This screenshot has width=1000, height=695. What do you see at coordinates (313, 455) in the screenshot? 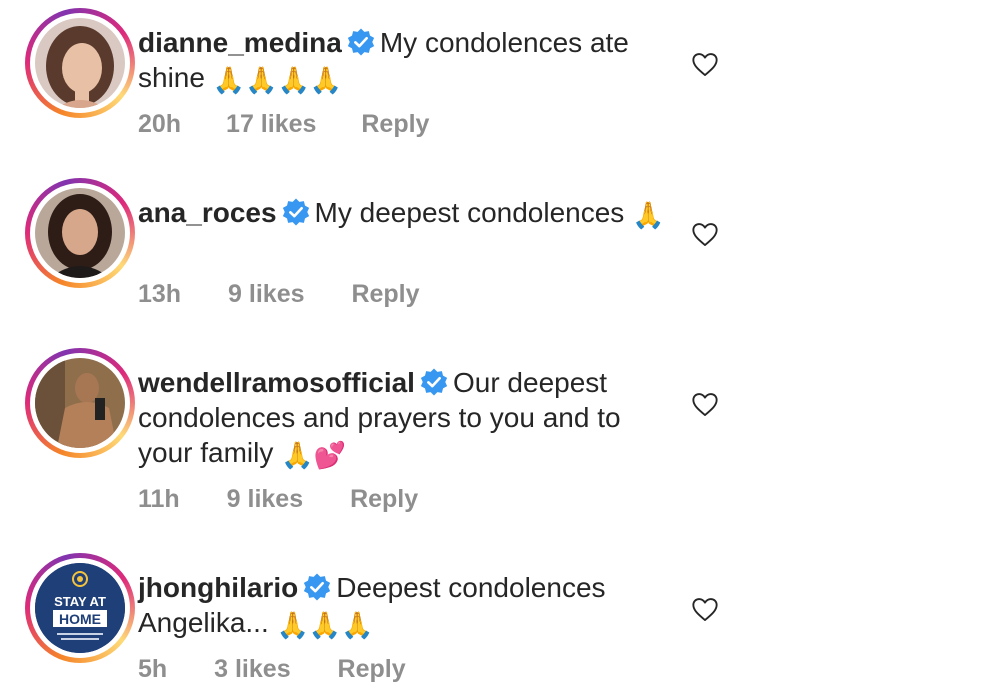
I see `pray-heart-emoji: 🙏💕` at bounding box center [313, 455].